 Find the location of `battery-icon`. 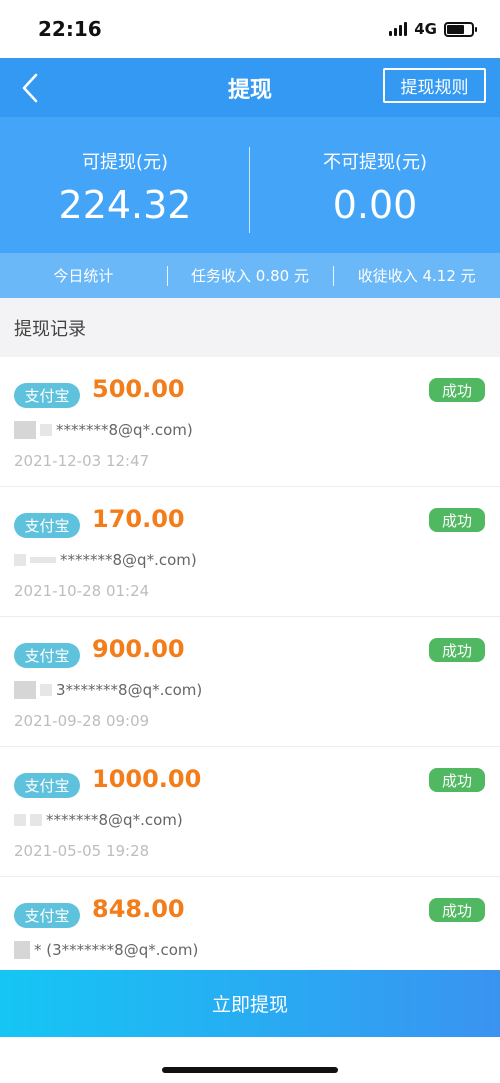

battery-icon is located at coordinates (460, 29).